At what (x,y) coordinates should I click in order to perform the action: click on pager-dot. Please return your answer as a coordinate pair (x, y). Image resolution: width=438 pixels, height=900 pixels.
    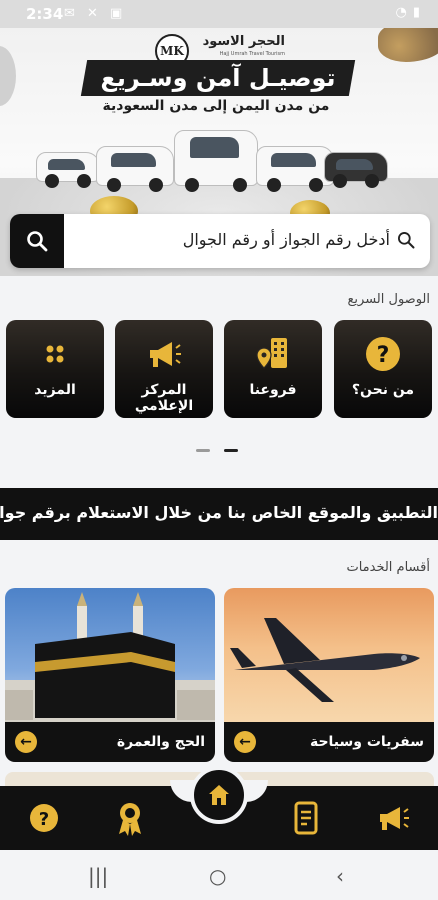
    Looking at the image, I should click on (203, 450).